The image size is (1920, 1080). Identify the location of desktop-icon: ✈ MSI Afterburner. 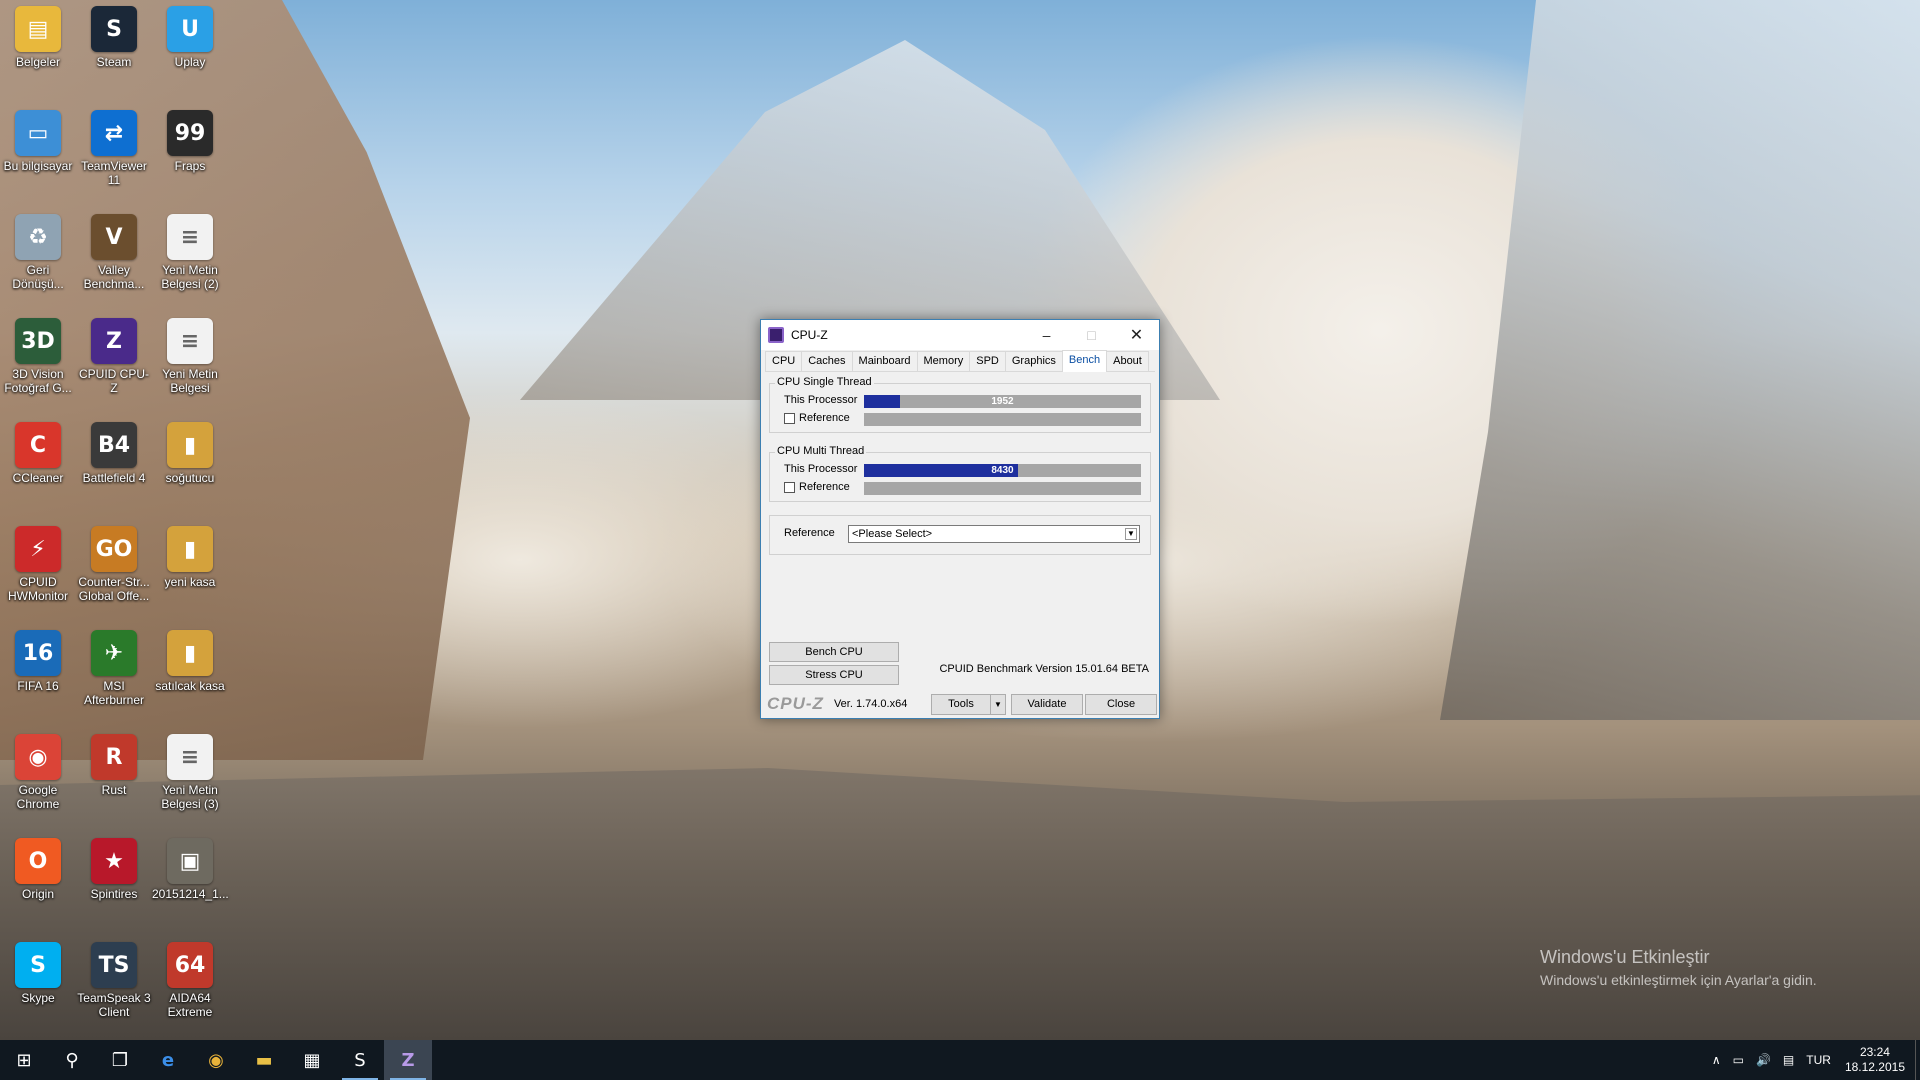
(114, 665).